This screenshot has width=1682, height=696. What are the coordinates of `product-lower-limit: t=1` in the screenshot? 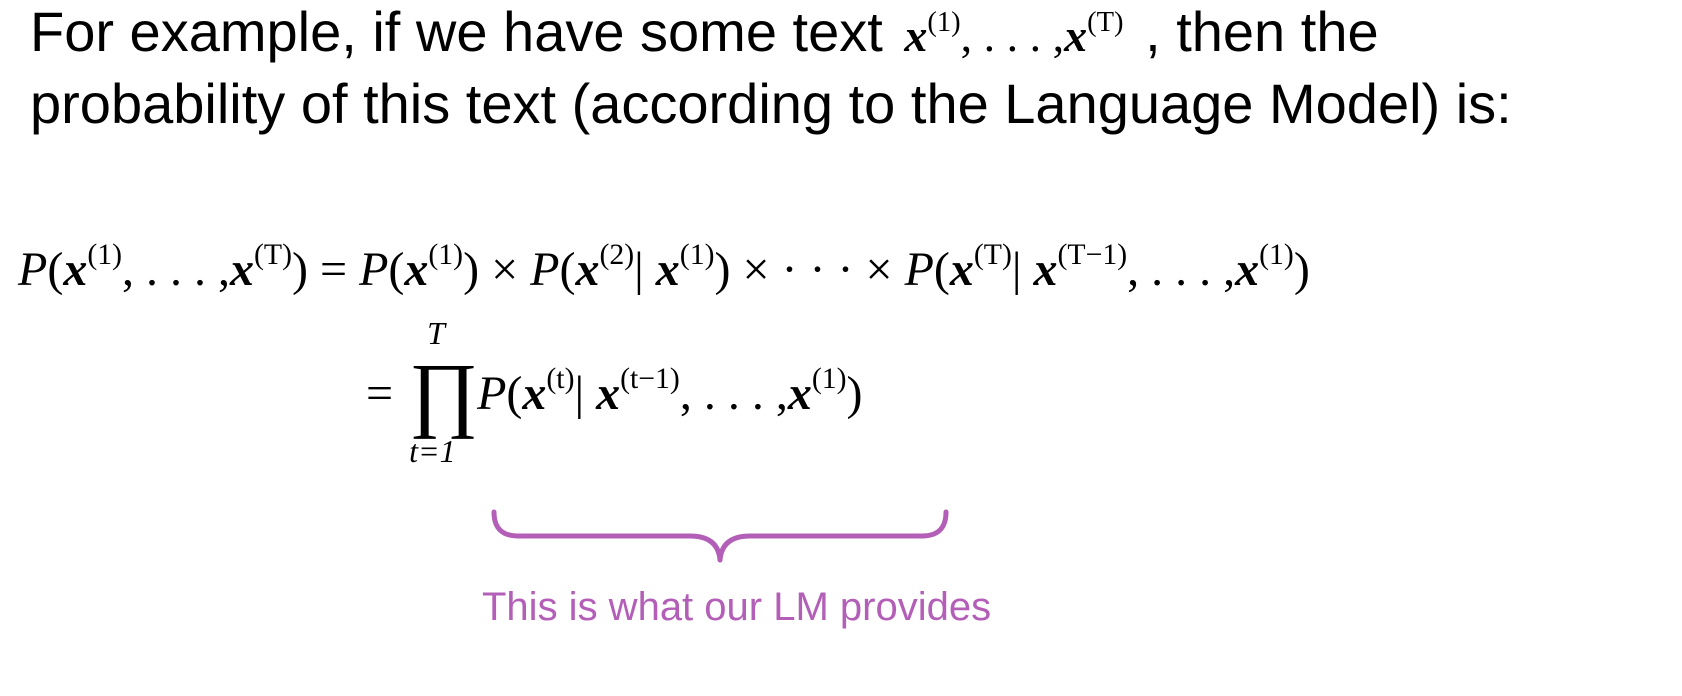 It's located at (432, 450).